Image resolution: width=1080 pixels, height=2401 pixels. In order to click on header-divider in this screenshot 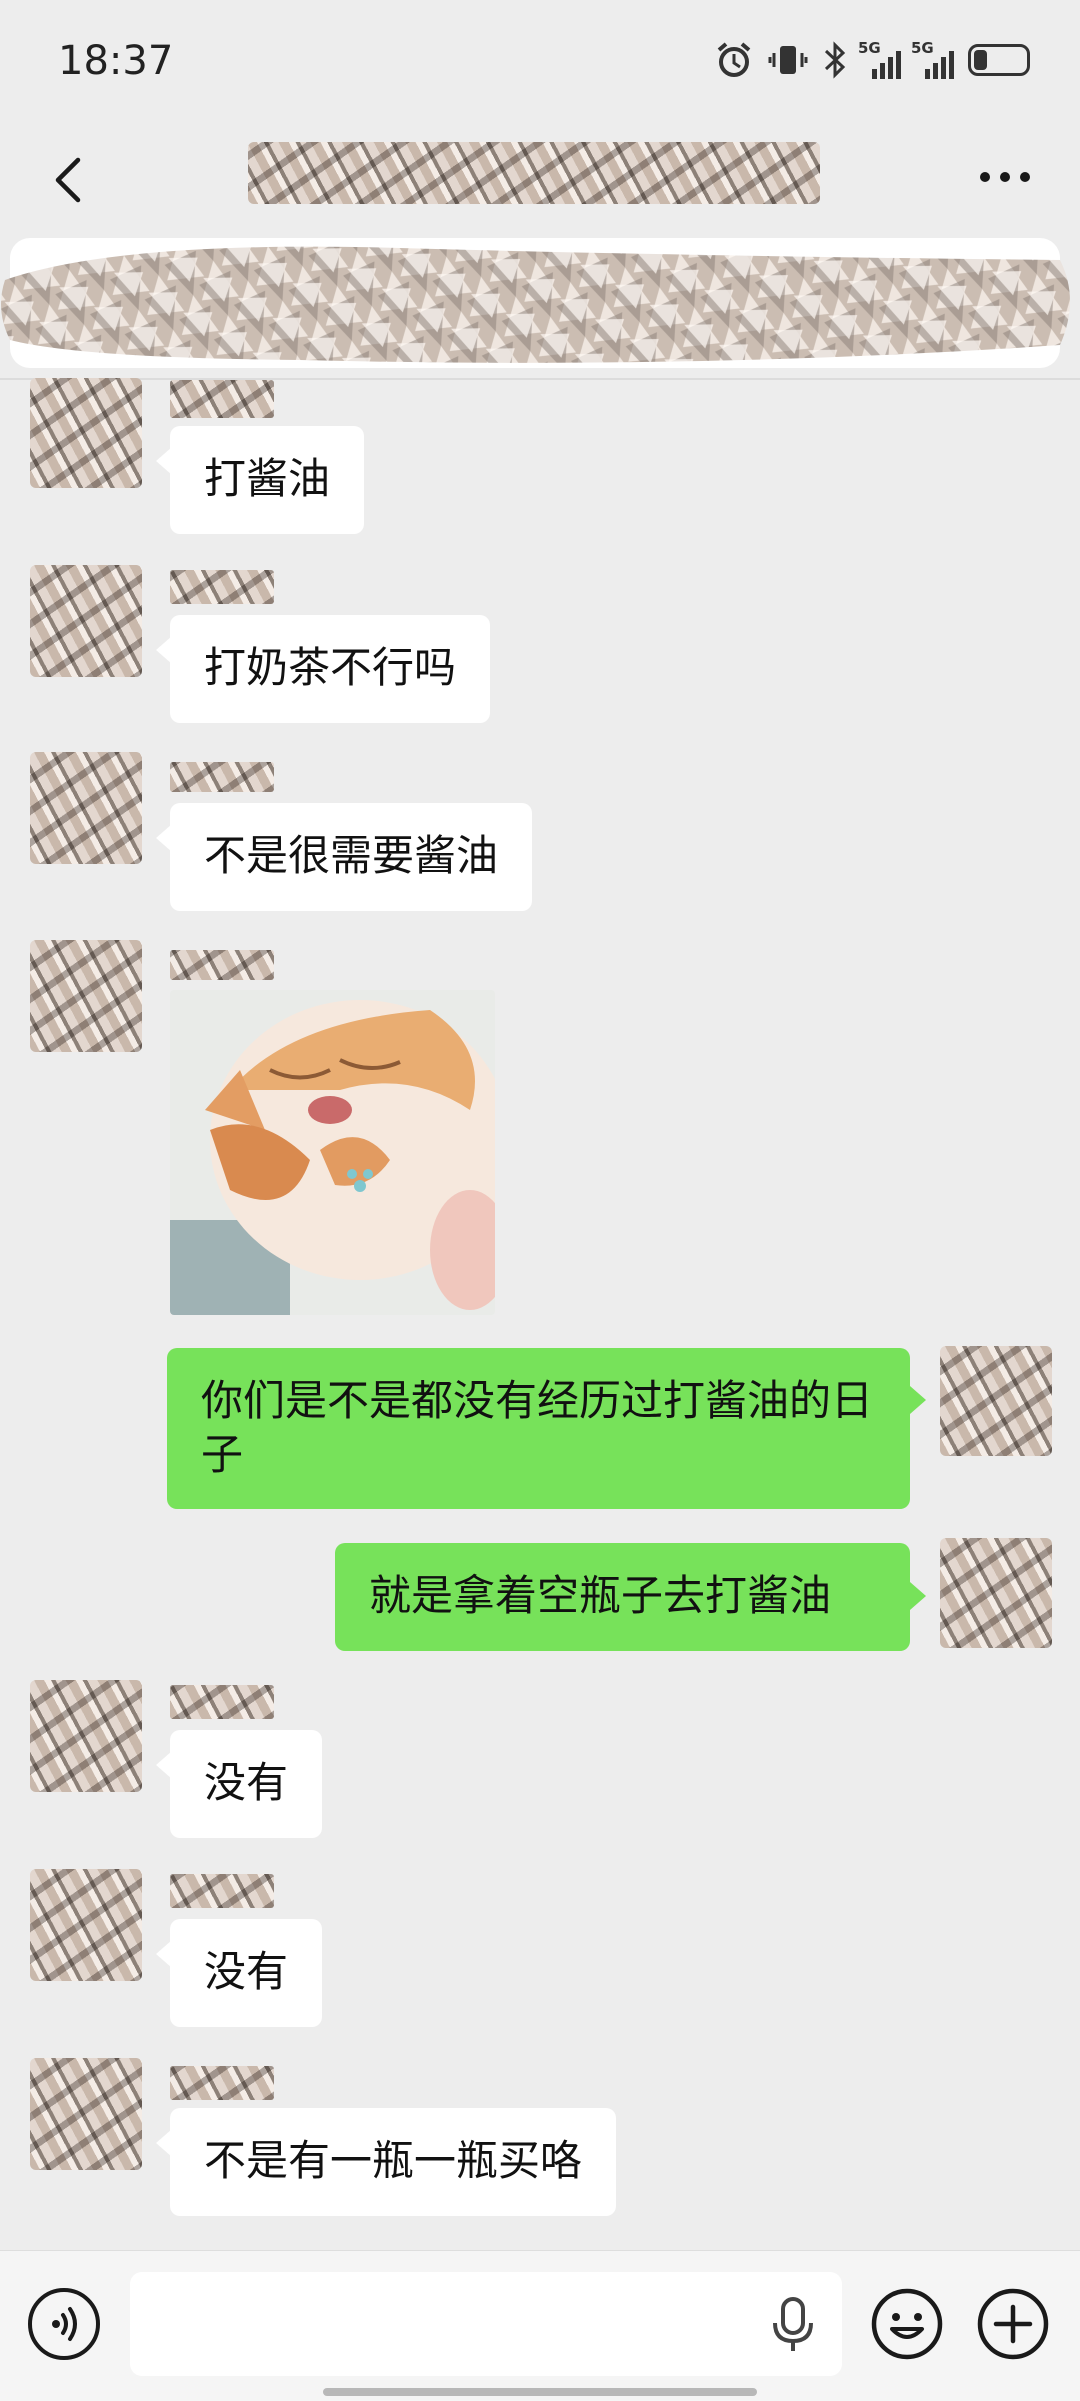, I will do `click(540, 379)`.